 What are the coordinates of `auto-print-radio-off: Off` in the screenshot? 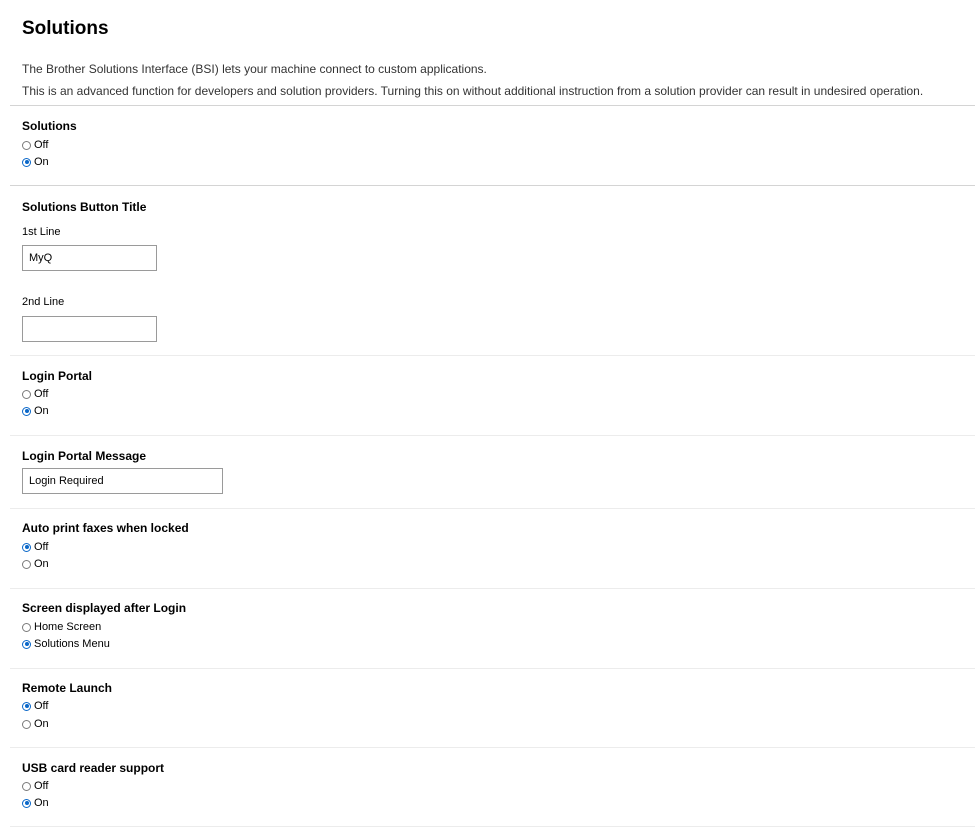 It's located at (35, 547).